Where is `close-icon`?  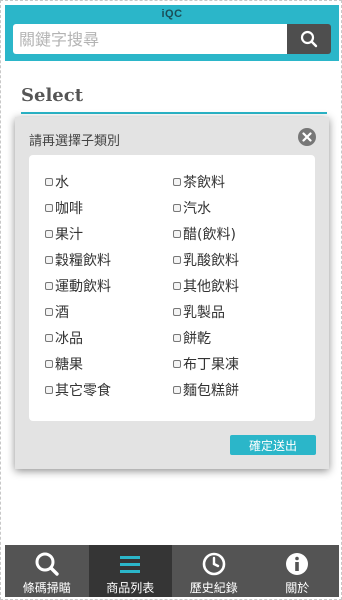
close-icon is located at coordinates (307, 137).